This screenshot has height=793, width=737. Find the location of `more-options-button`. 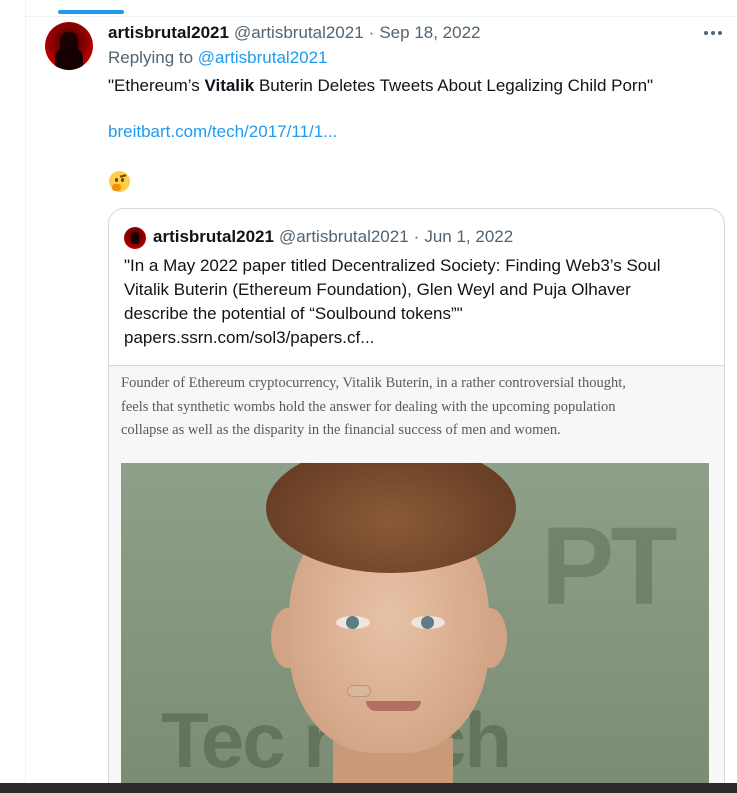

more-options-button is located at coordinates (713, 33).